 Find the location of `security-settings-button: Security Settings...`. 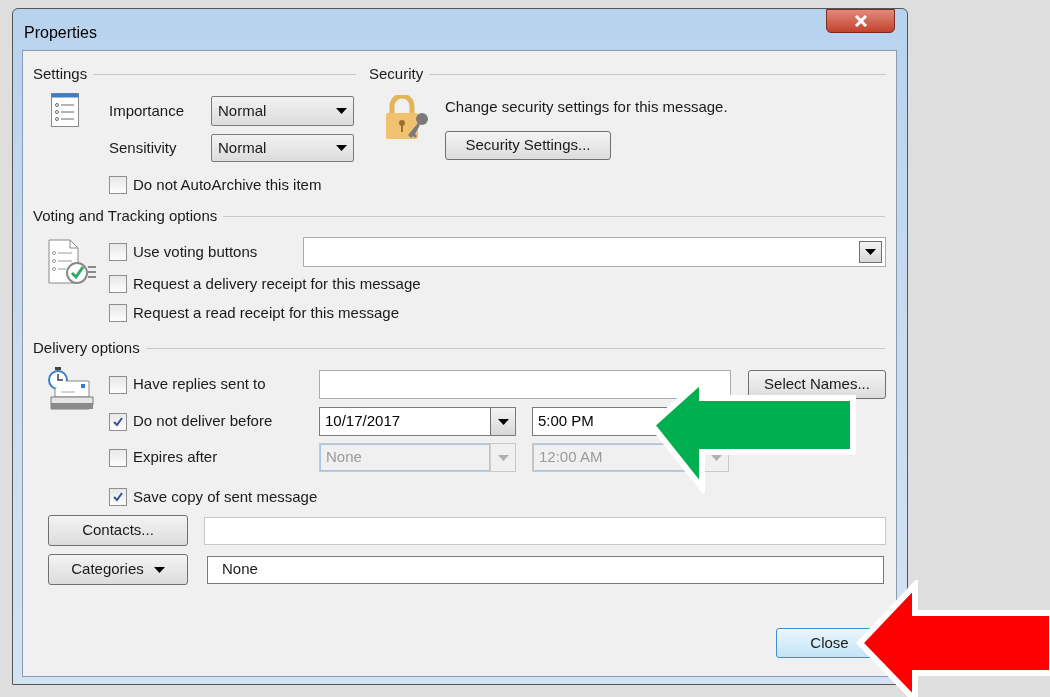

security-settings-button: Security Settings... is located at coordinates (528, 145).